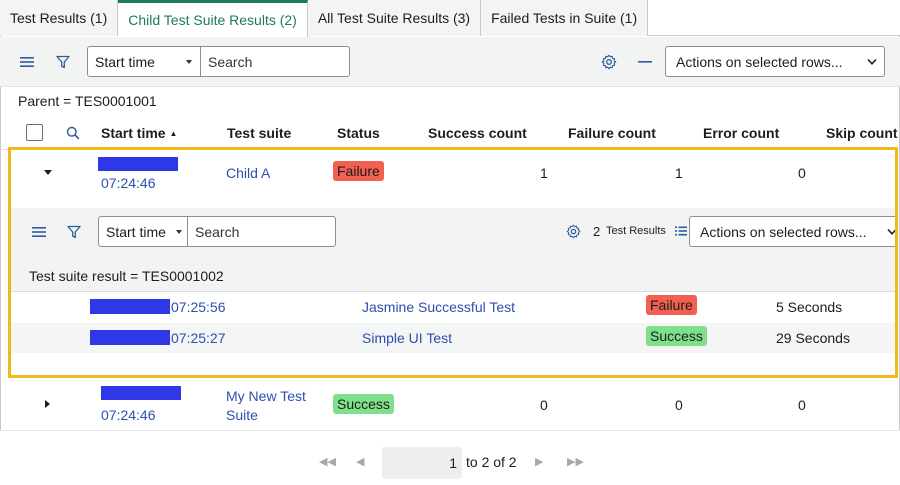 Image resolution: width=900 pixels, height=485 pixels. What do you see at coordinates (248, 173) in the screenshot?
I see `row-test-suite-link: Child A` at bounding box center [248, 173].